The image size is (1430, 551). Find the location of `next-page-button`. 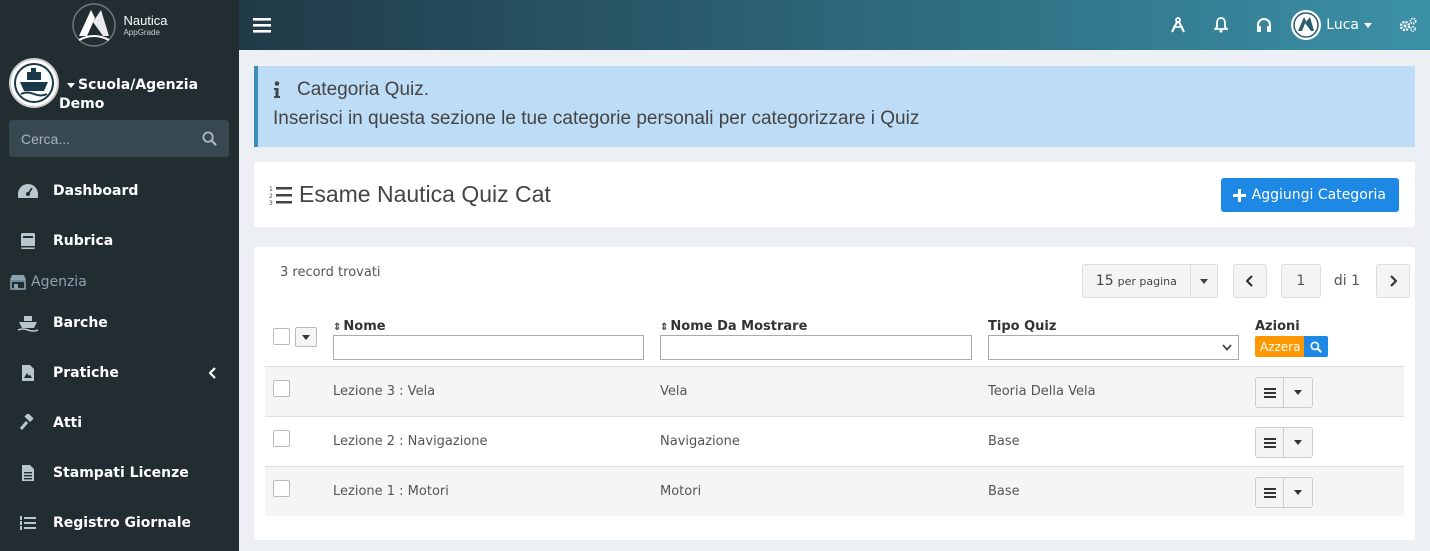

next-page-button is located at coordinates (1393, 281).